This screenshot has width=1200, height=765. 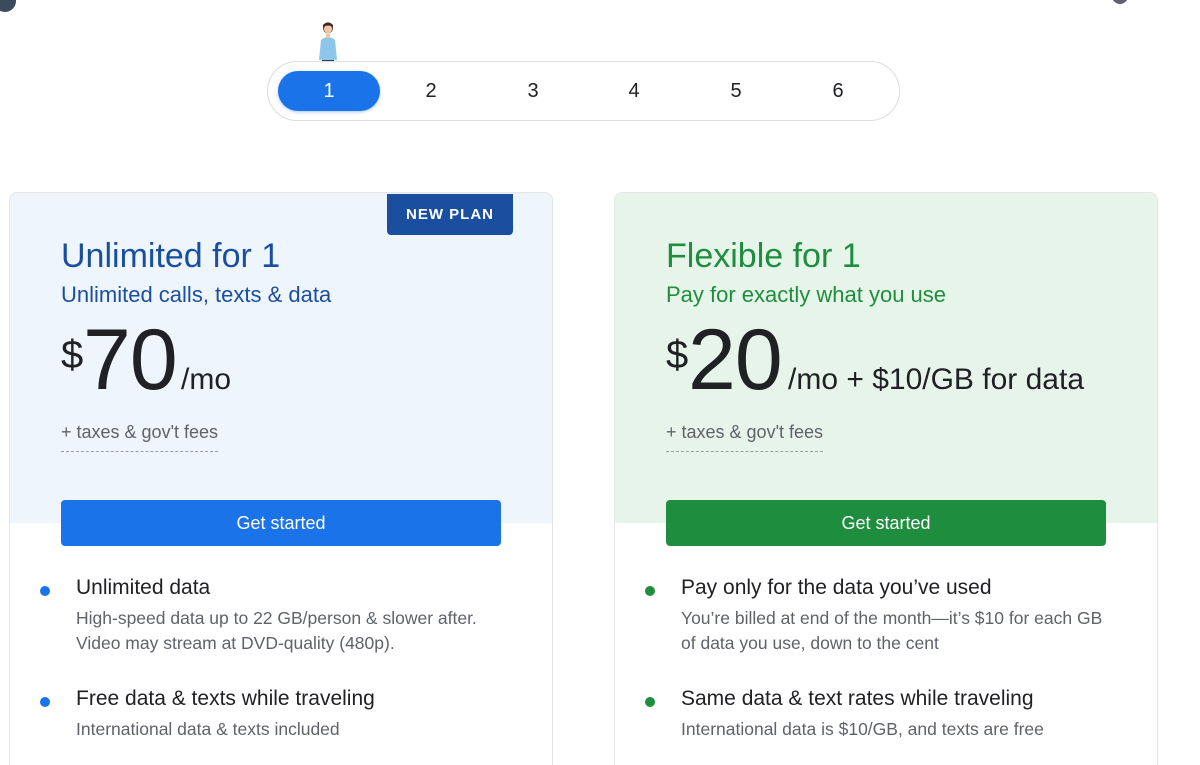 What do you see at coordinates (1120, 2) in the screenshot?
I see `top-right-decoration` at bounding box center [1120, 2].